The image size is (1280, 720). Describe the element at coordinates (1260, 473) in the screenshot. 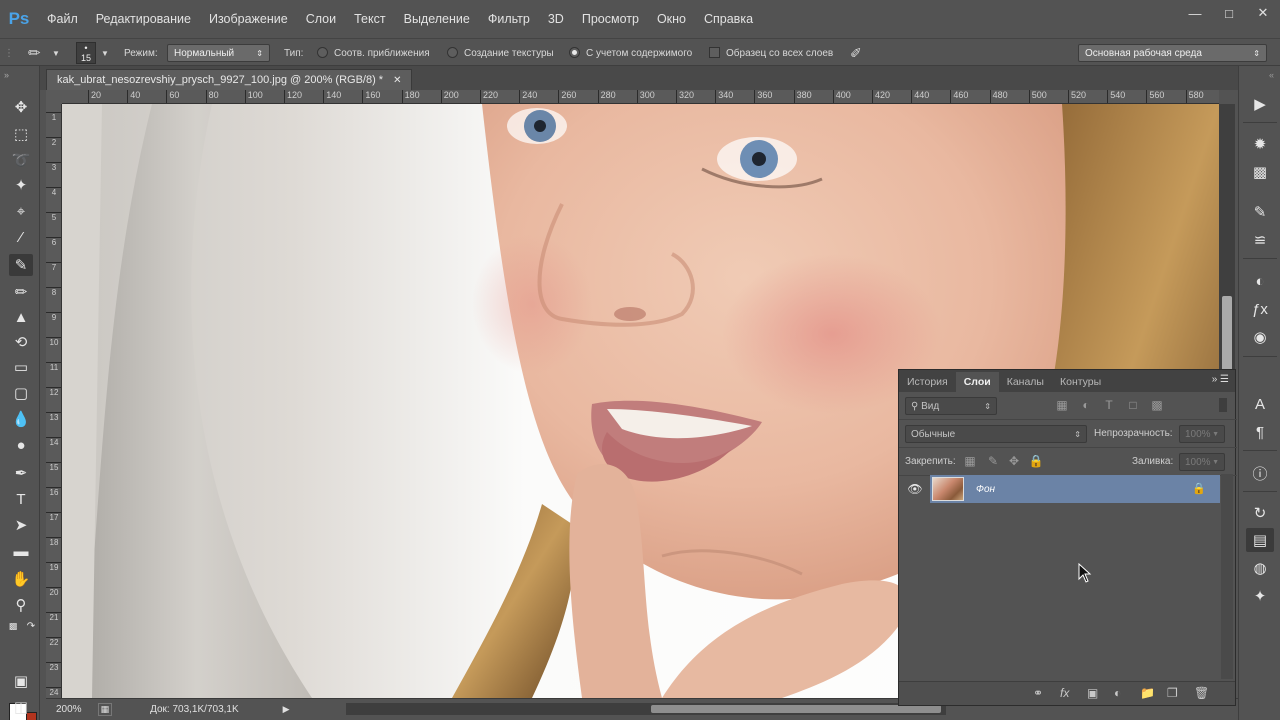

I see `info-icon: ⓘ` at that location.